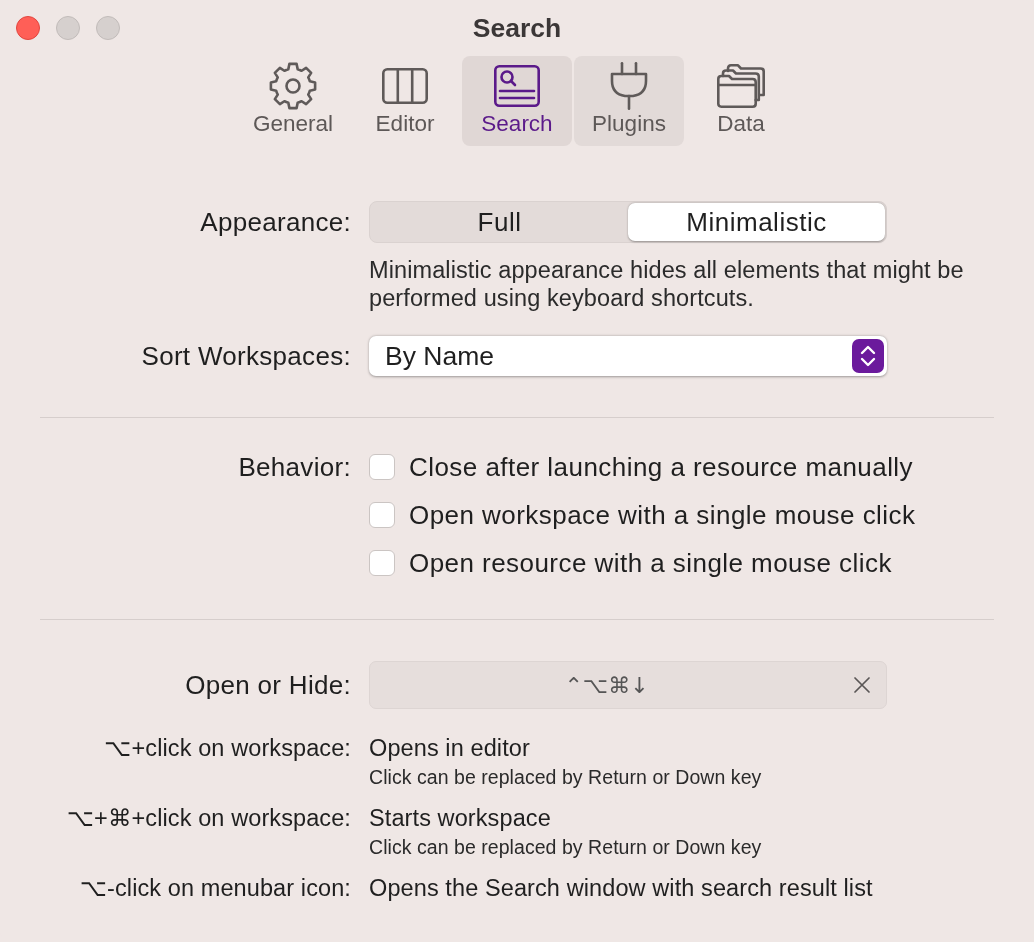 The height and width of the screenshot is (942, 1034). Describe the element at coordinates (28, 28) in the screenshot. I see `close-button` at that location.